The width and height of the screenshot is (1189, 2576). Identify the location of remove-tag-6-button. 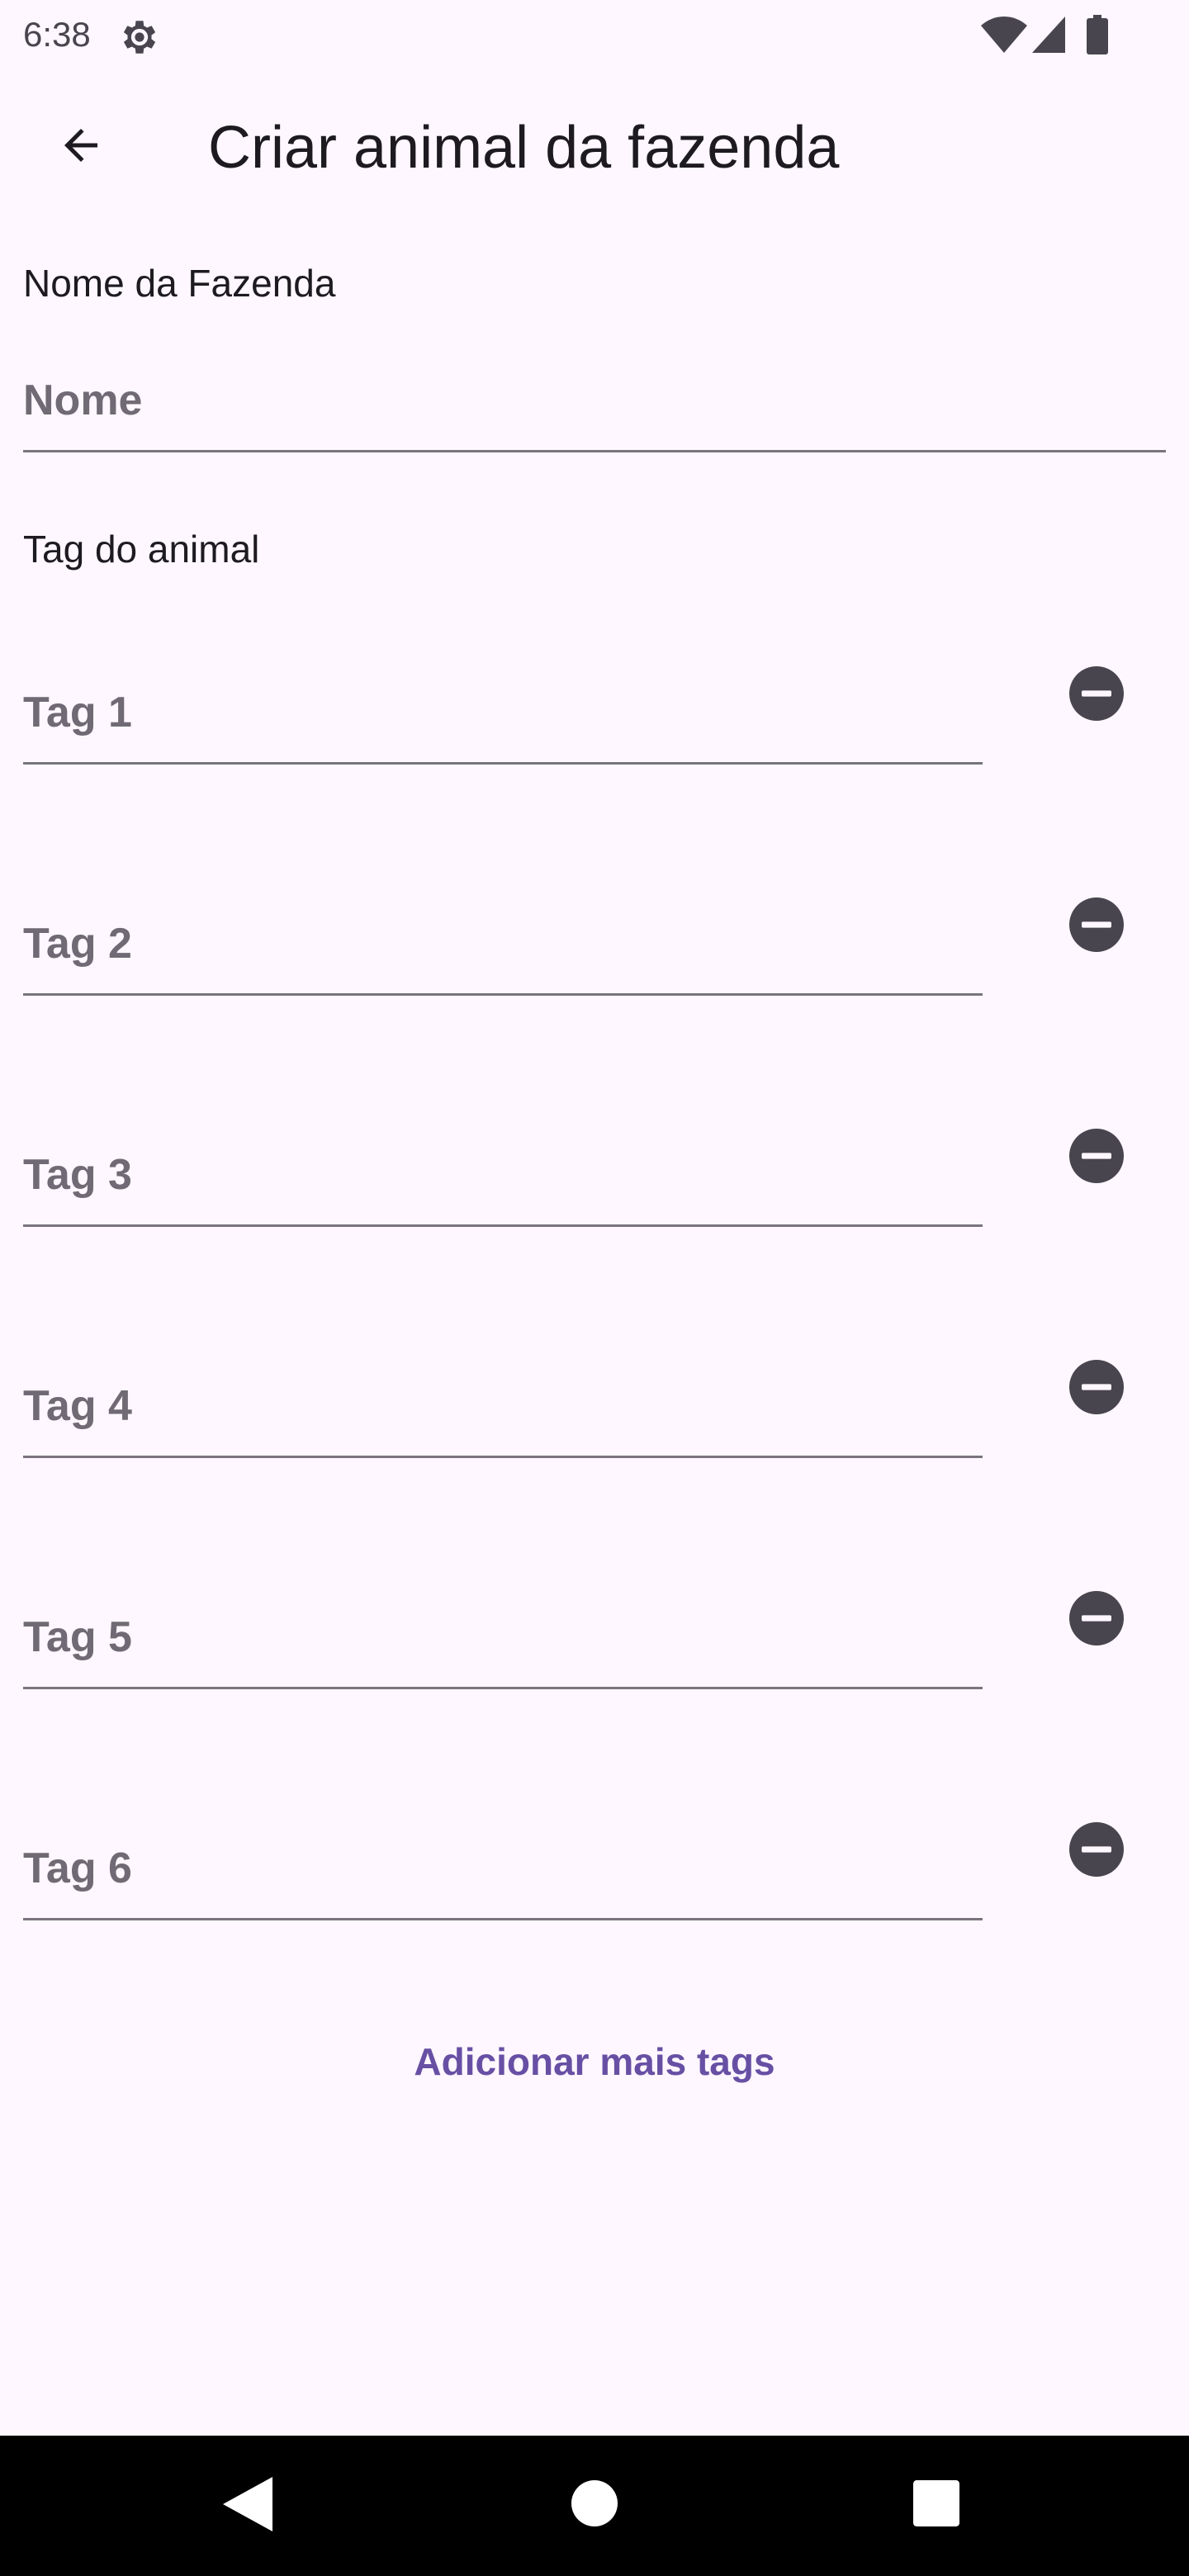
(1096, 1849).